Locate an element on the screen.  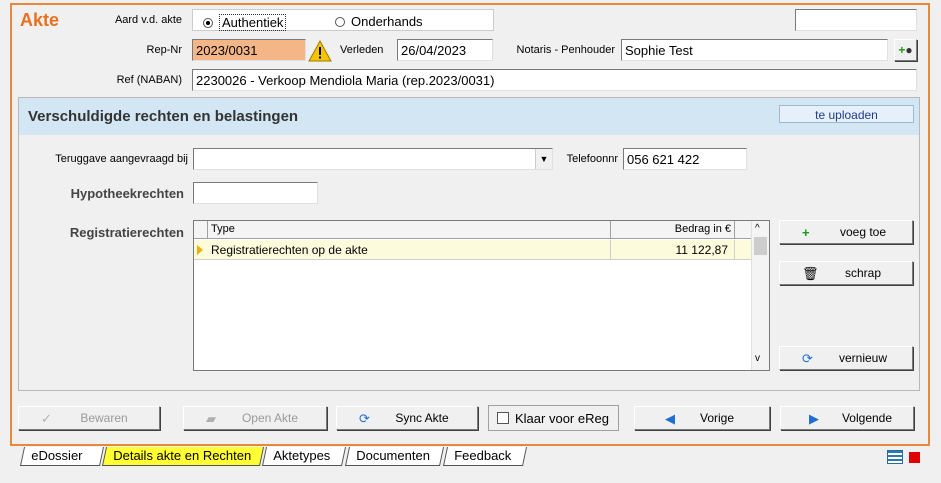
arrow-right-icon: ▶ is located at coordinates (814, 418).